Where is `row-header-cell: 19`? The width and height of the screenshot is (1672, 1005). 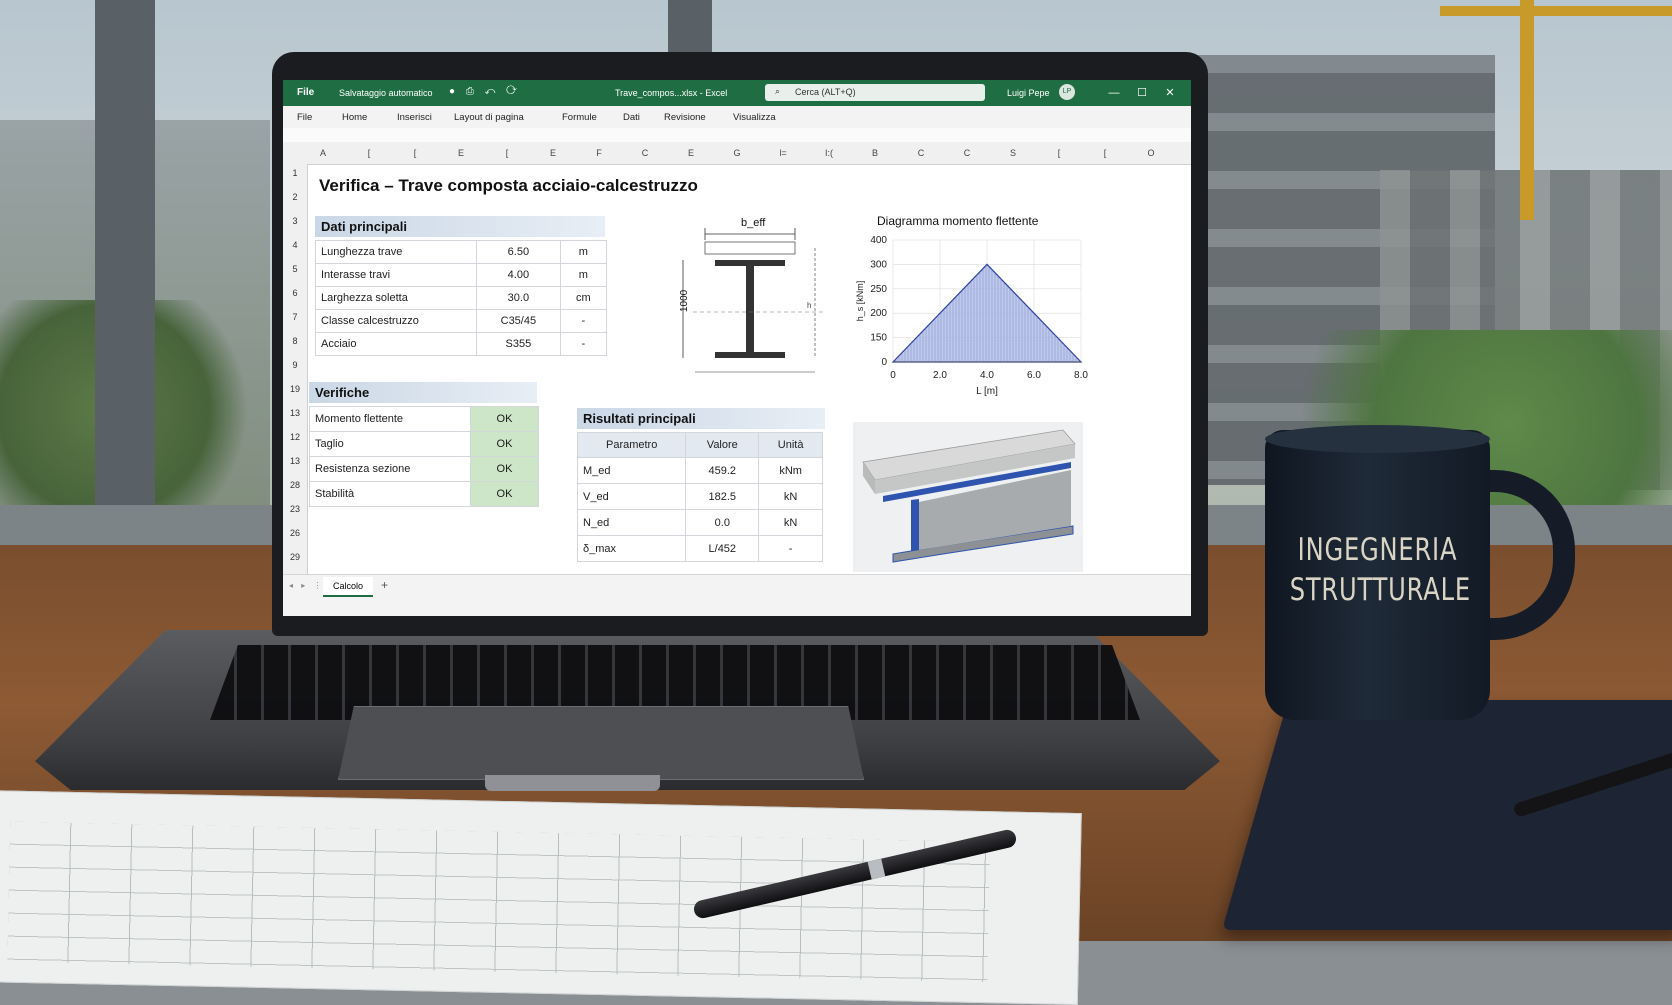 row-header-cell: 19 is located at coordinates (295, 389).